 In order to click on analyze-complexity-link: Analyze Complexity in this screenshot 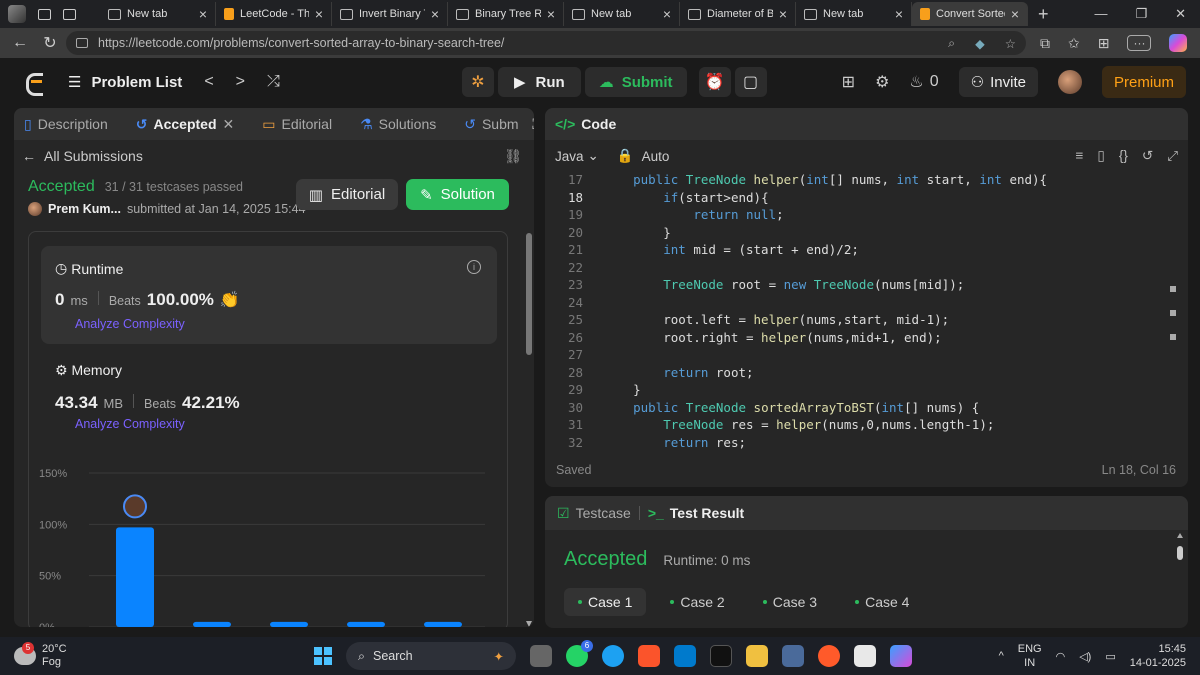, I will do `click(130, 324)`.